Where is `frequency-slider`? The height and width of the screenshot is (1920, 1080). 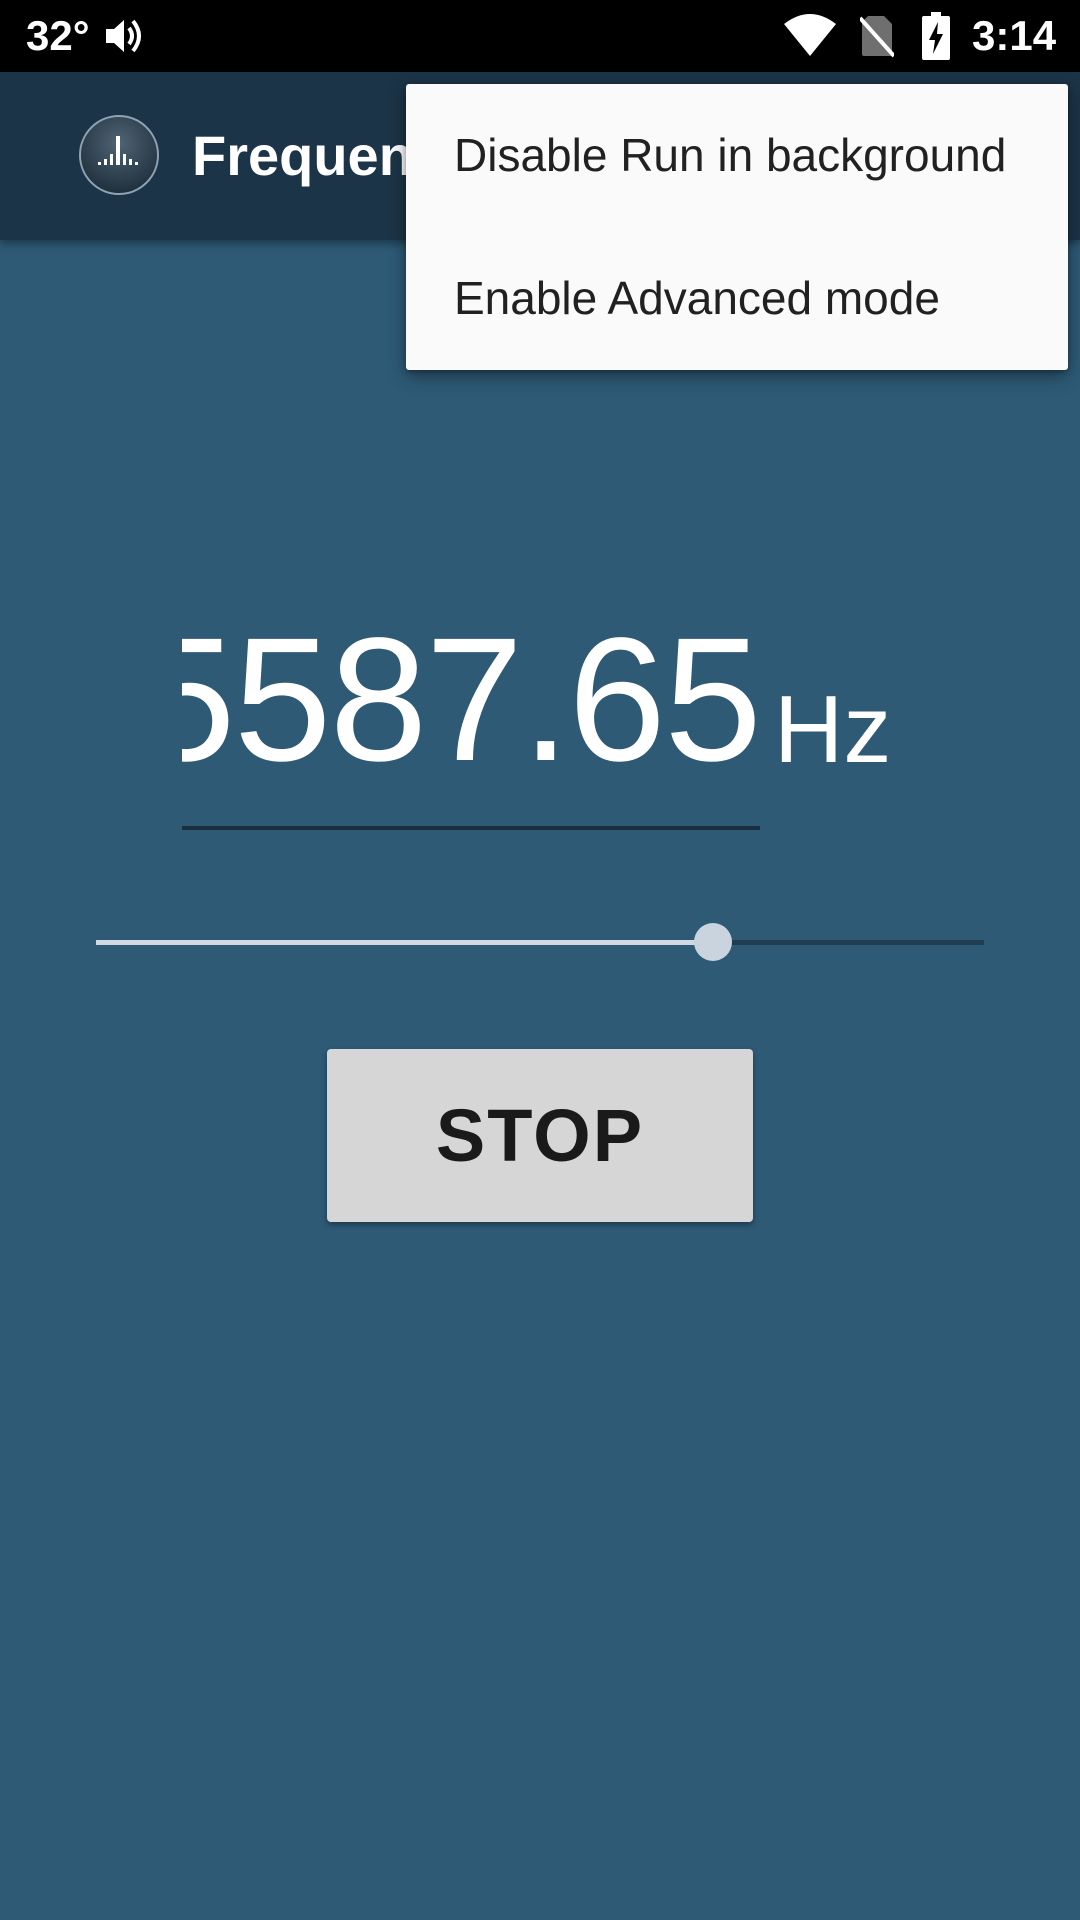
frequency-slider is located at coordinates (540, 942).